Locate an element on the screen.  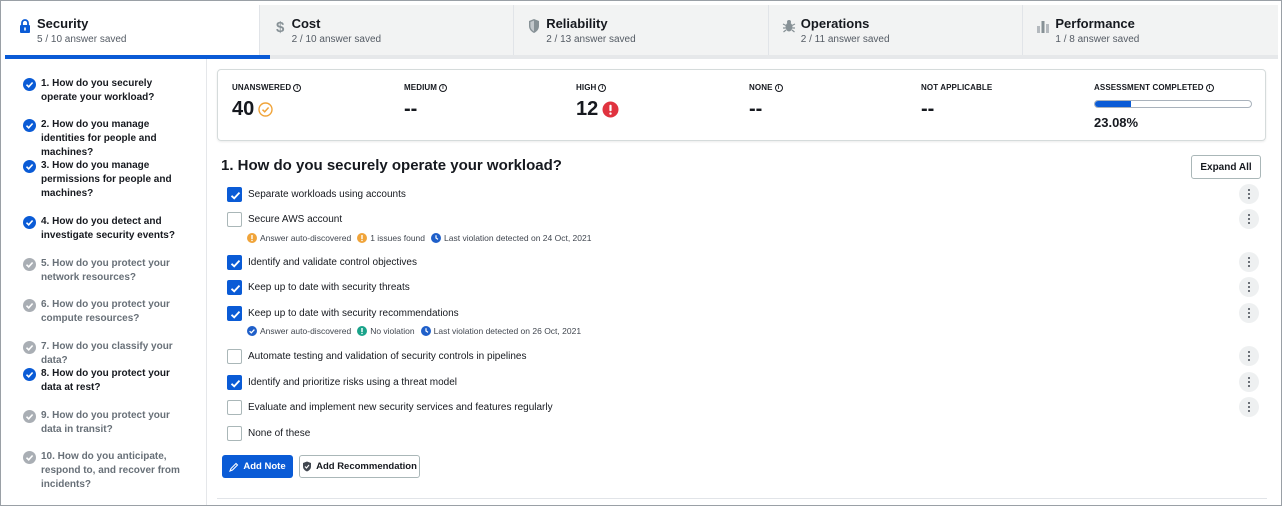
metric-label: HIGH is located at coordinates (586, 87).